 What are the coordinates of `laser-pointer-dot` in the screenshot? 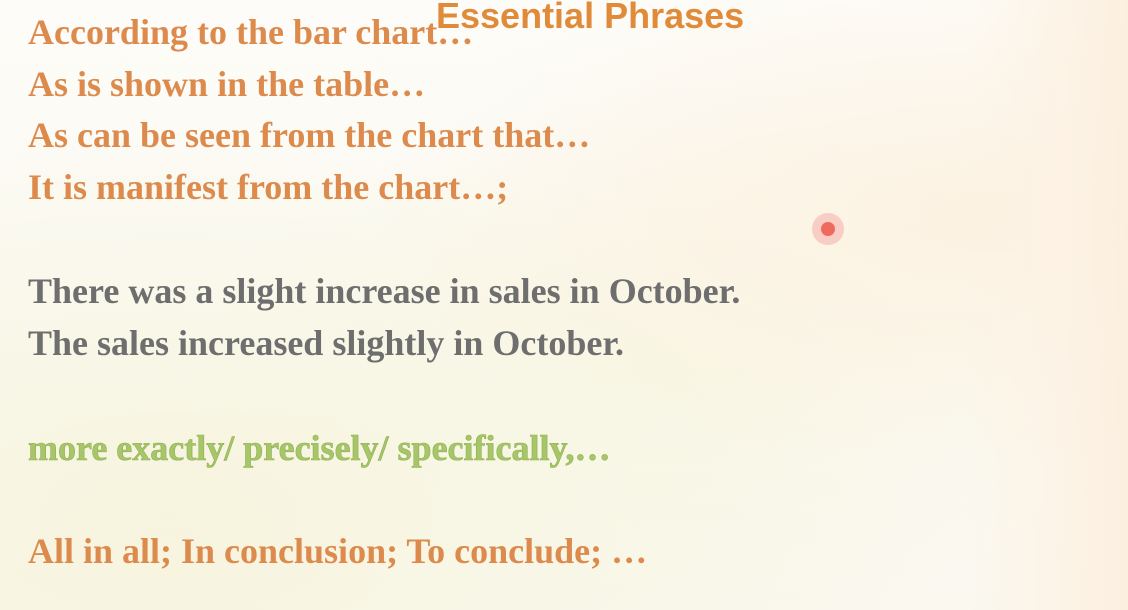 It's located at (828, 229).